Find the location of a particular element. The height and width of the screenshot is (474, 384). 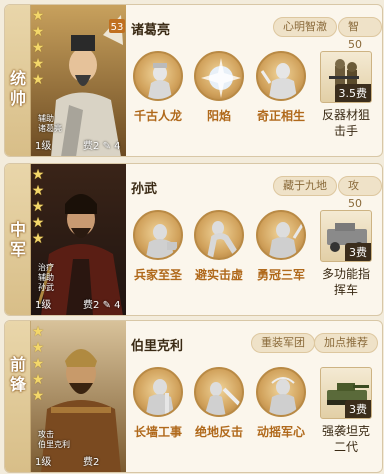

skill-slot: 动摇军心 is located at coordinates (281, 403).